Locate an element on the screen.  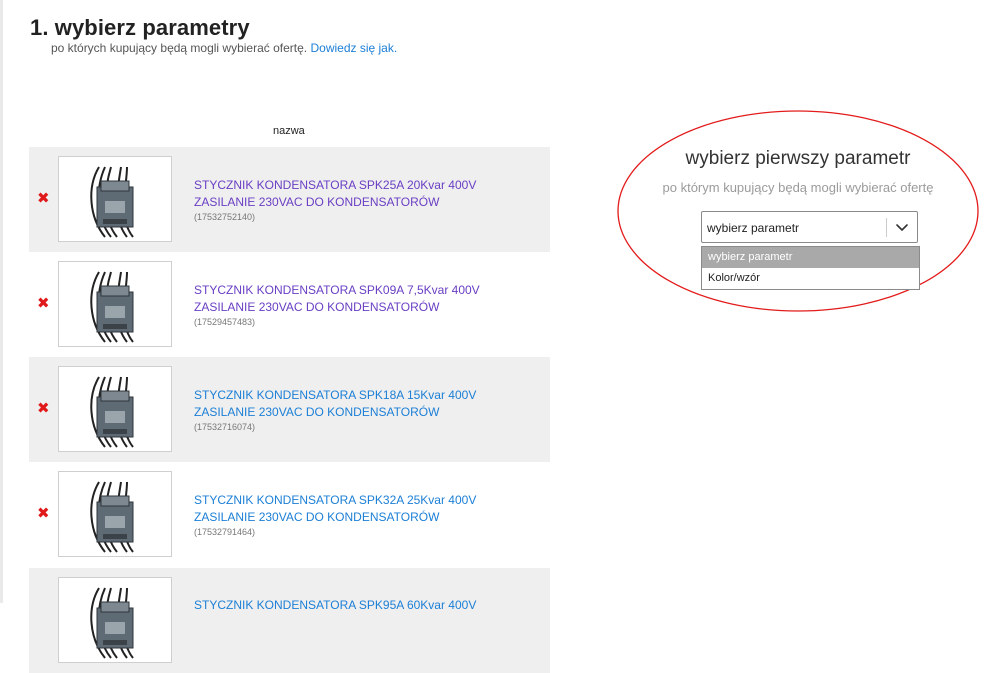
product-title-link: STYCZNIK KONDENSATORA SPK95A 60Kvar 400V is located at coordinates (344, 605).